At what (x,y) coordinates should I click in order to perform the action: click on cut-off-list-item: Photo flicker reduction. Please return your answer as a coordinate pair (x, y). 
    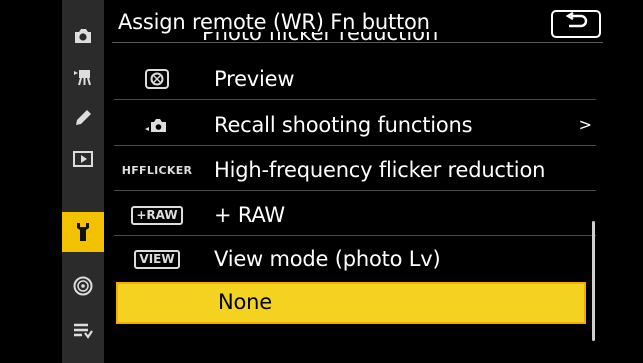
    Looking at the image, I should click on (320, 38).